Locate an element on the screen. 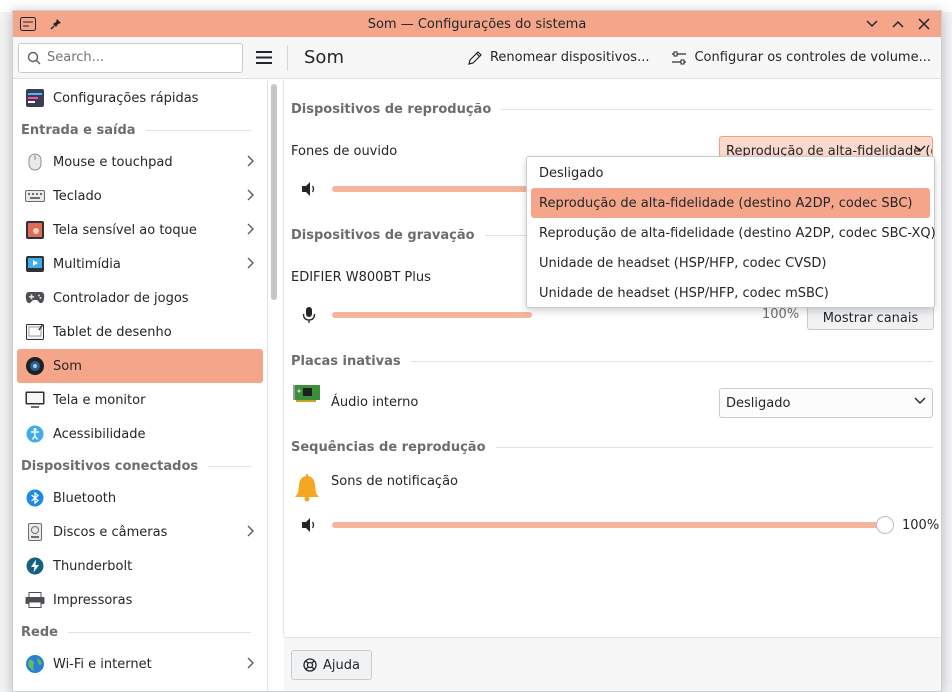 Image resolution: width=952 pixels, height=692 pixels. sidebar-item-printers: Impressoras is located at coordinates (140, 600).